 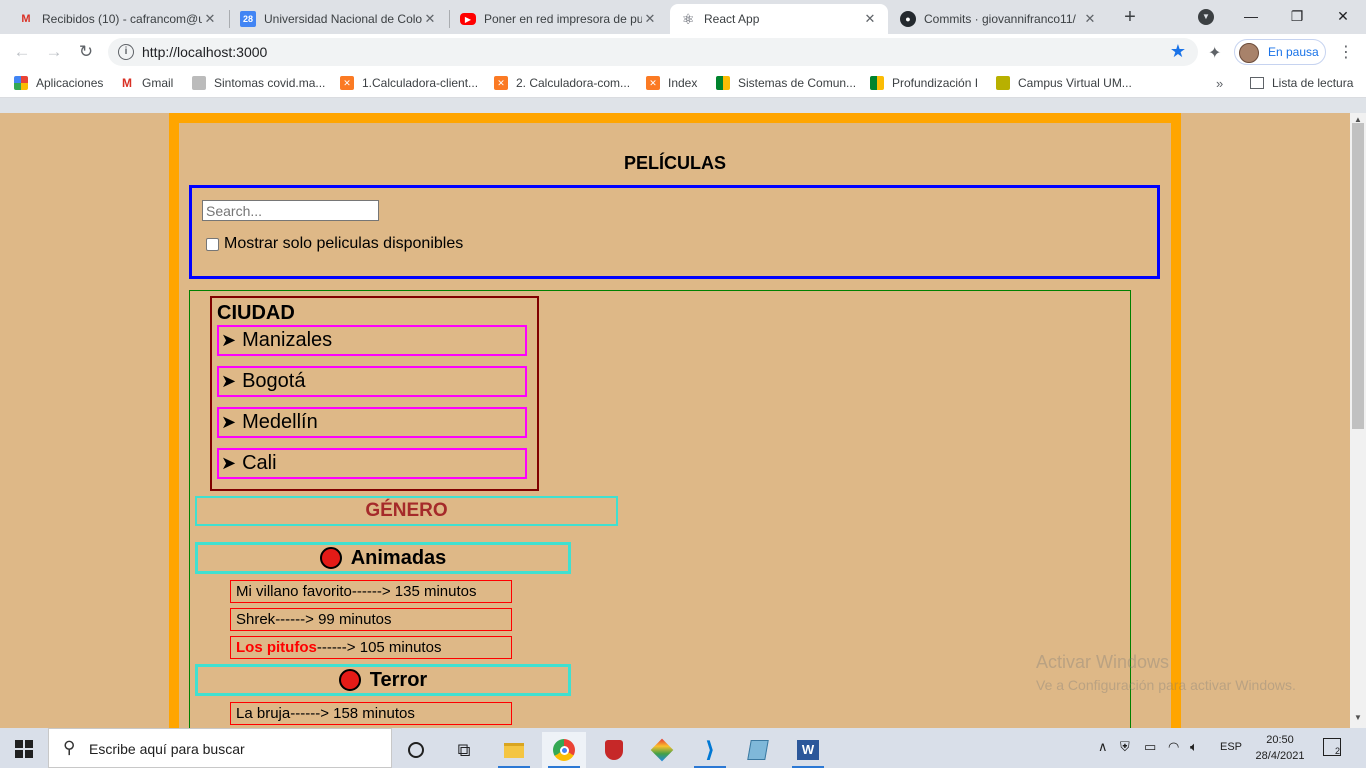 What do you see at coordinates (126, 52) in the screenshot?
I see `info-icon: i` at bounding box center [126, 52].